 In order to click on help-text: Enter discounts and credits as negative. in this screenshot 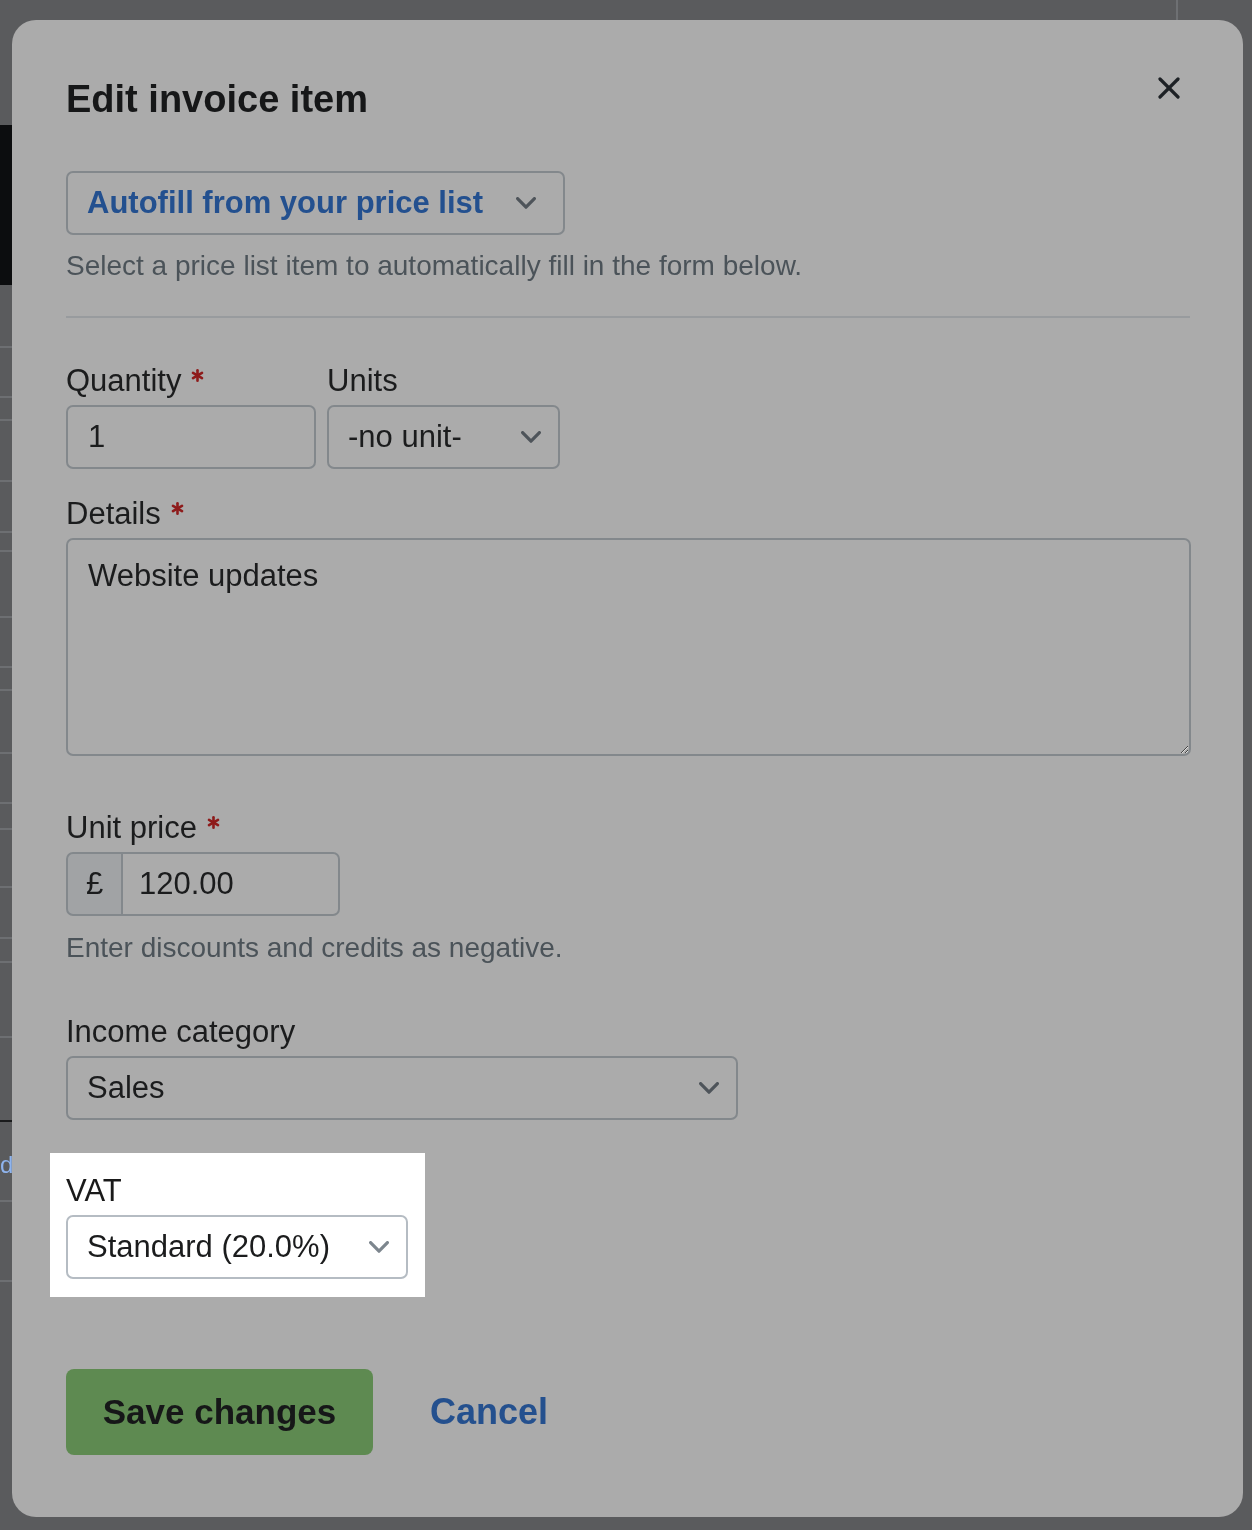, I will do `click(314, 948)`.